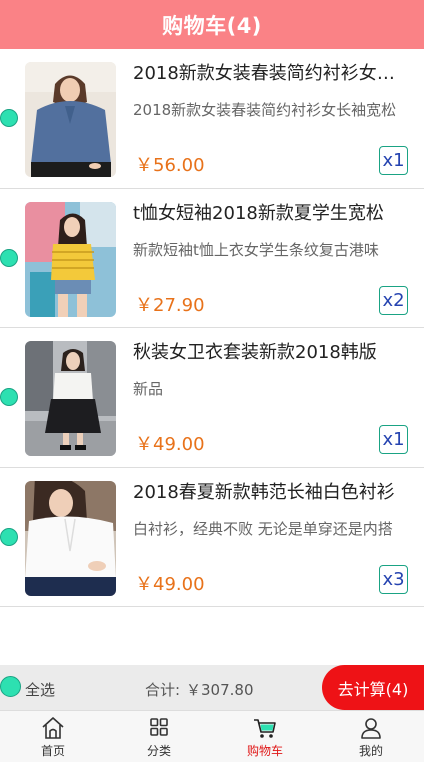 This screenshot has height=762, width=424. I want to click on product-title: 2018春夏新款韩范长袖白色衬衫, so click(265, 491).